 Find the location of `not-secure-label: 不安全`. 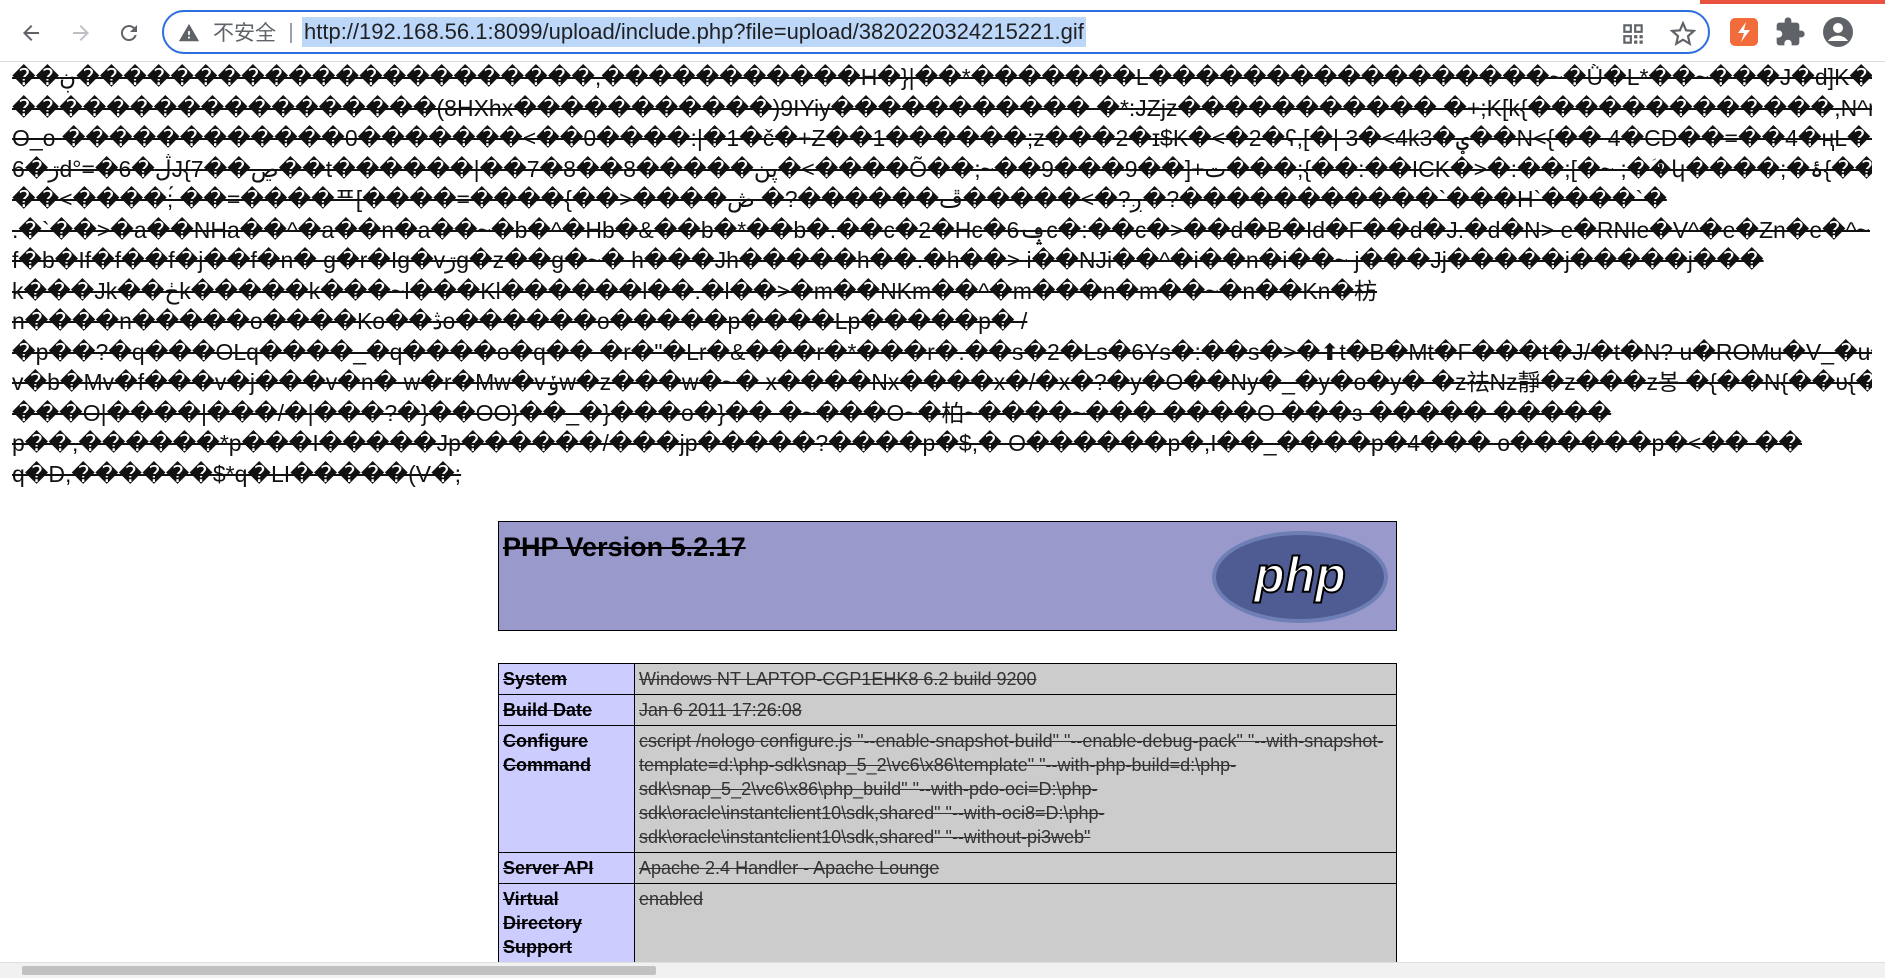

not-secure-label: 不安全 is located at coordinates (244, 33).